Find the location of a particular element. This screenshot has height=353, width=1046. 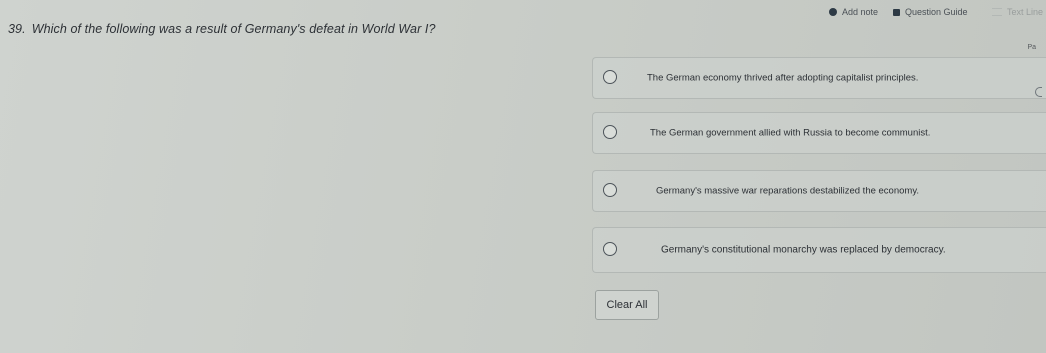

lines-icon is located at coordinates (997, 12).